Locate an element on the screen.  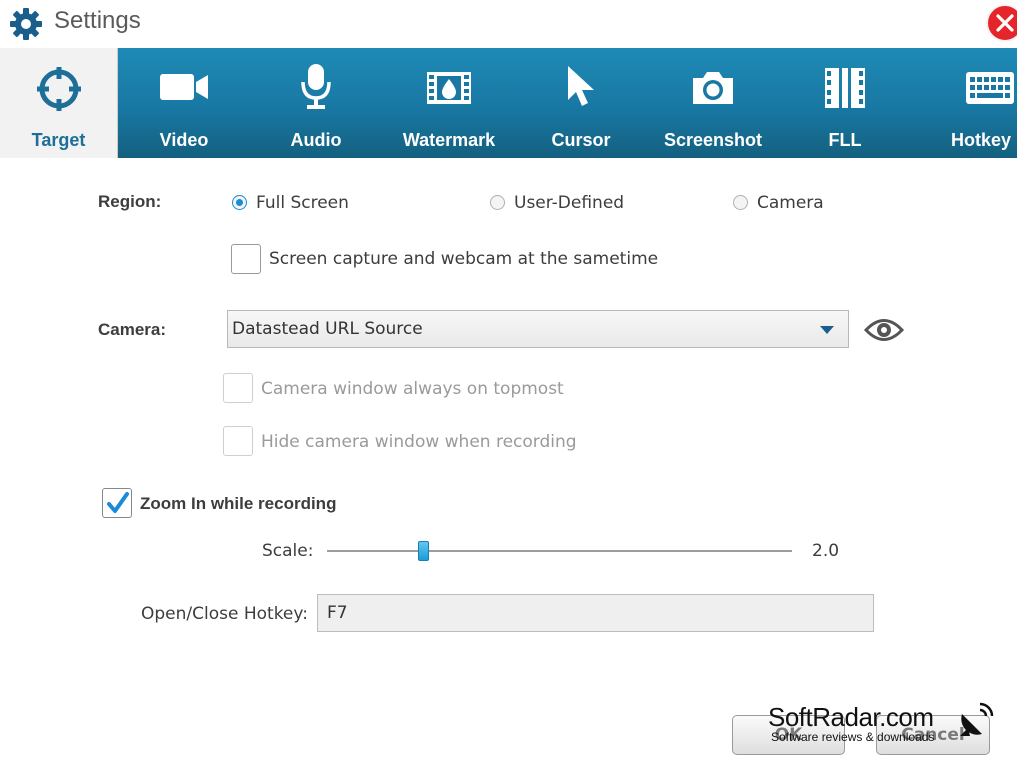
close-button is located at coordinates (1001, 23).